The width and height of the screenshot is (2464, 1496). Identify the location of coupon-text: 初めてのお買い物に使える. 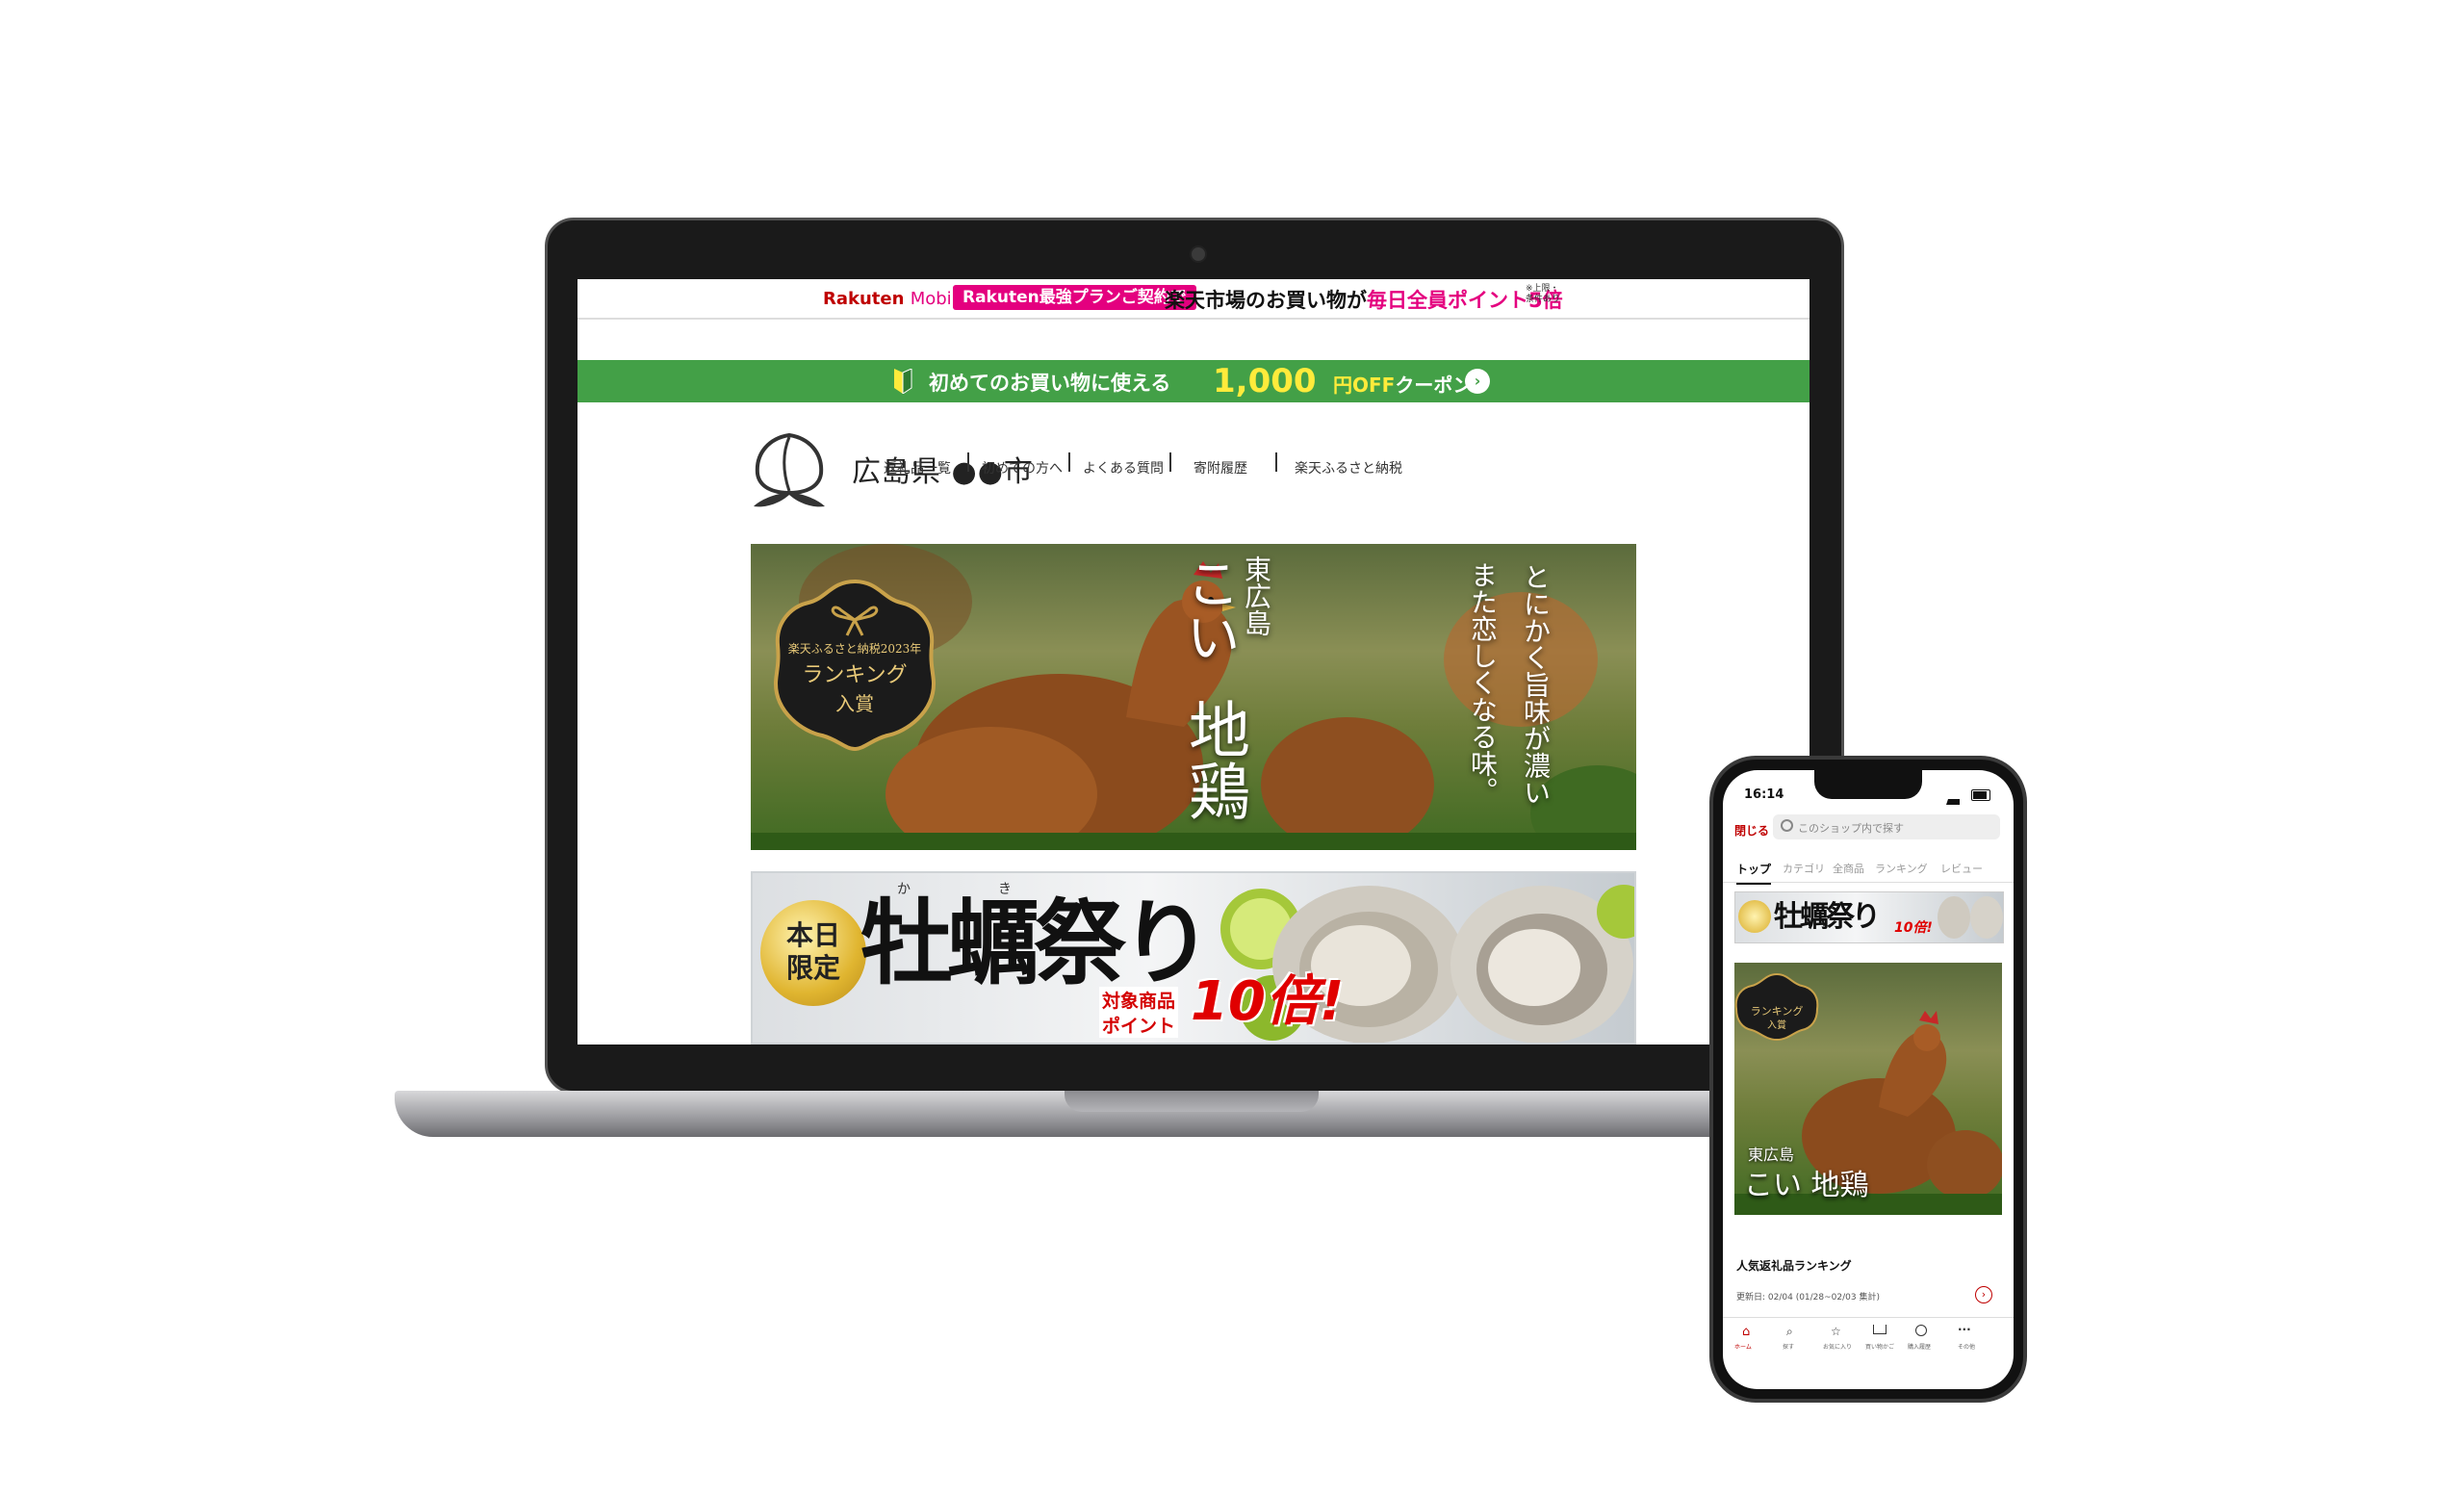
(1050, 383).